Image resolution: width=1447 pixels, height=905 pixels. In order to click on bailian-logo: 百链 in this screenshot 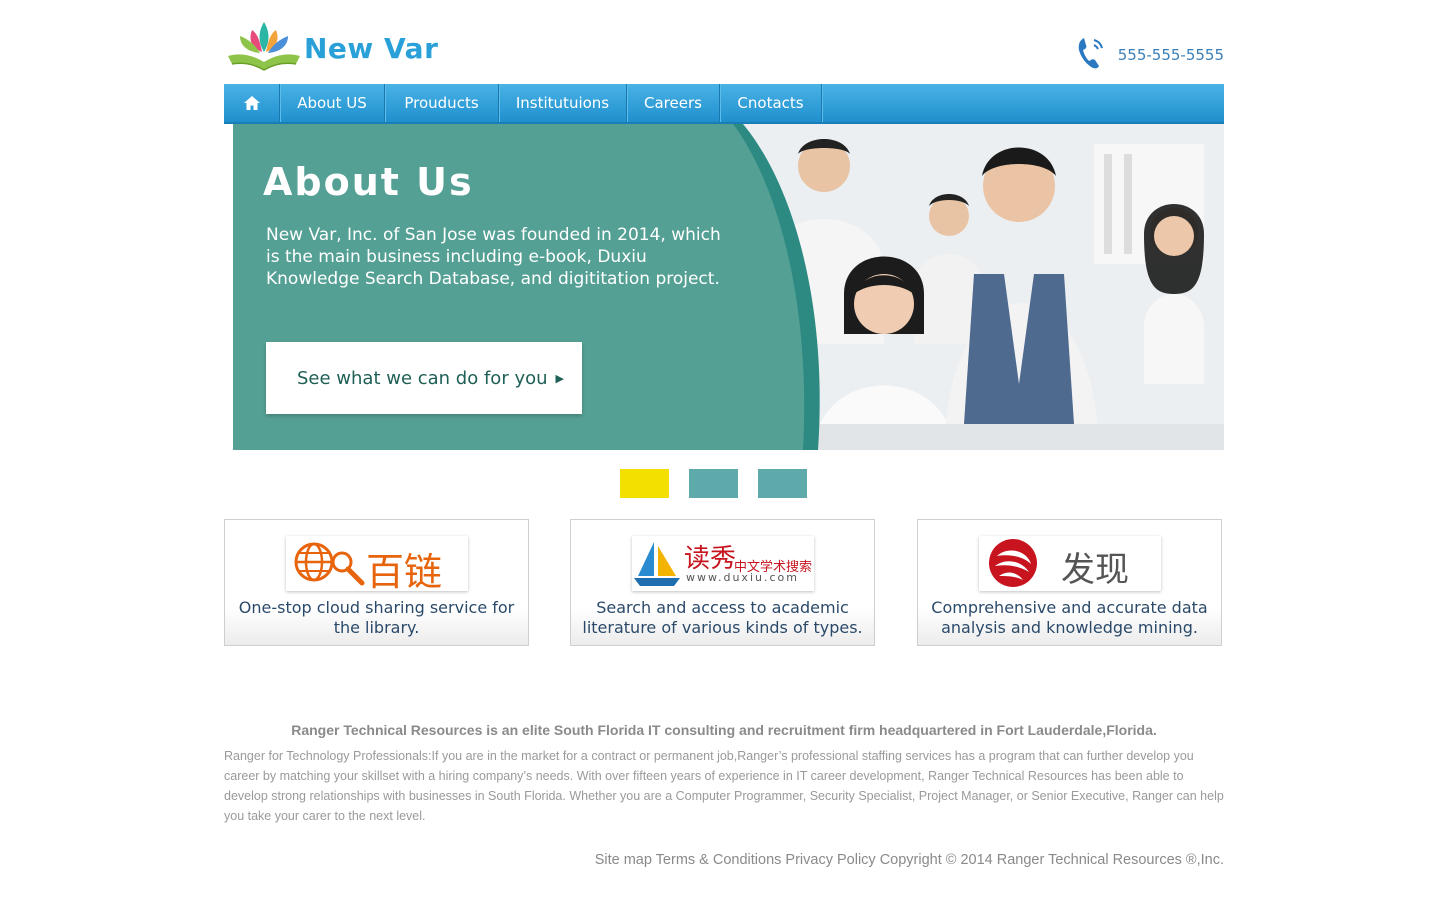, I will do `click(377, 565)`.